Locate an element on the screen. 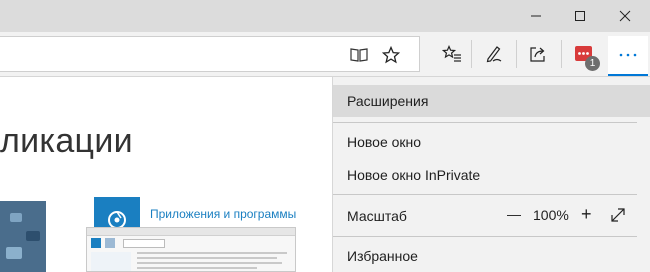  favorites-hub-button is located at coordinates (452, 54).